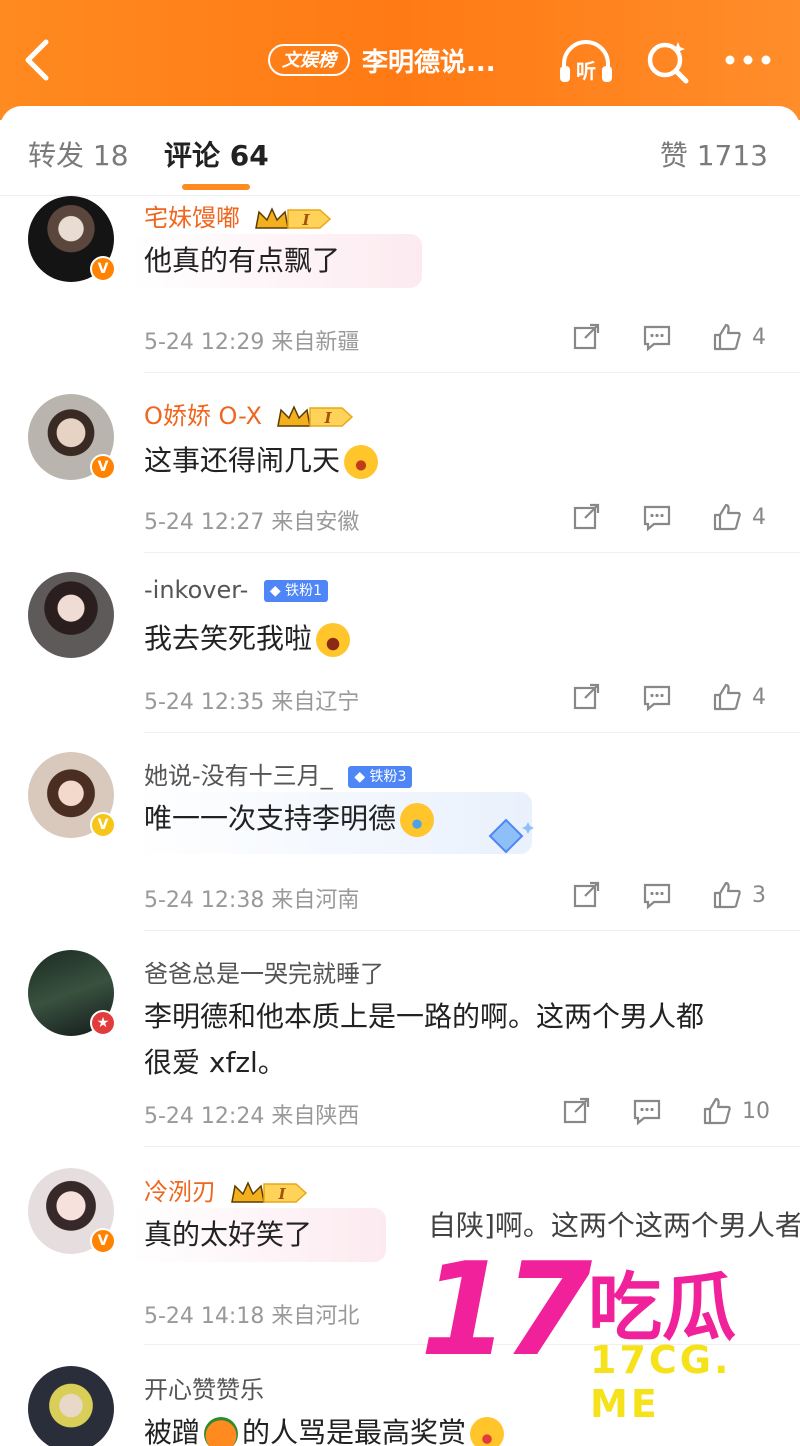  I want to click on comment-meta: 5-24 14:18 来自河北, so click(251, 1314).